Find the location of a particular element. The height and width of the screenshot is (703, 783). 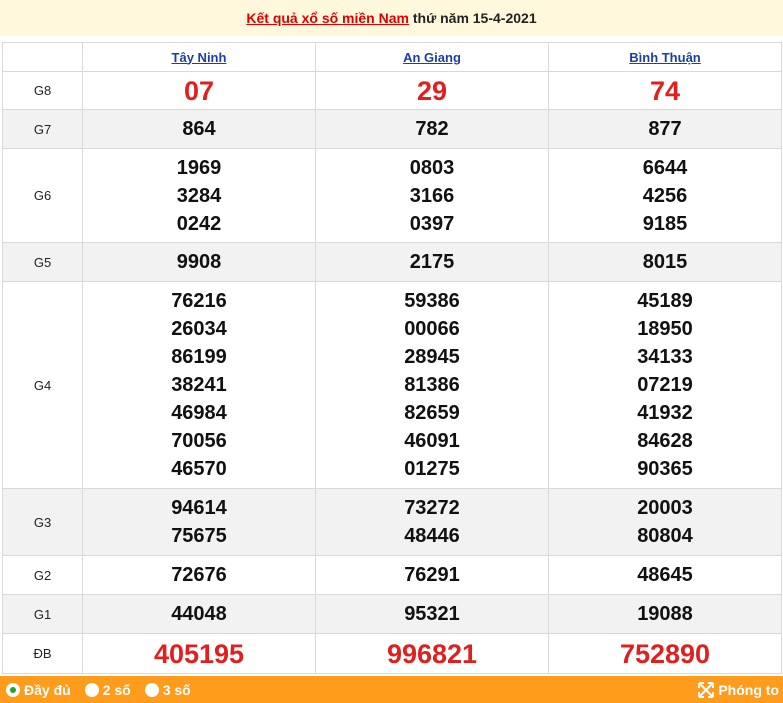

corner-cell is located at coordinates (42, 57).